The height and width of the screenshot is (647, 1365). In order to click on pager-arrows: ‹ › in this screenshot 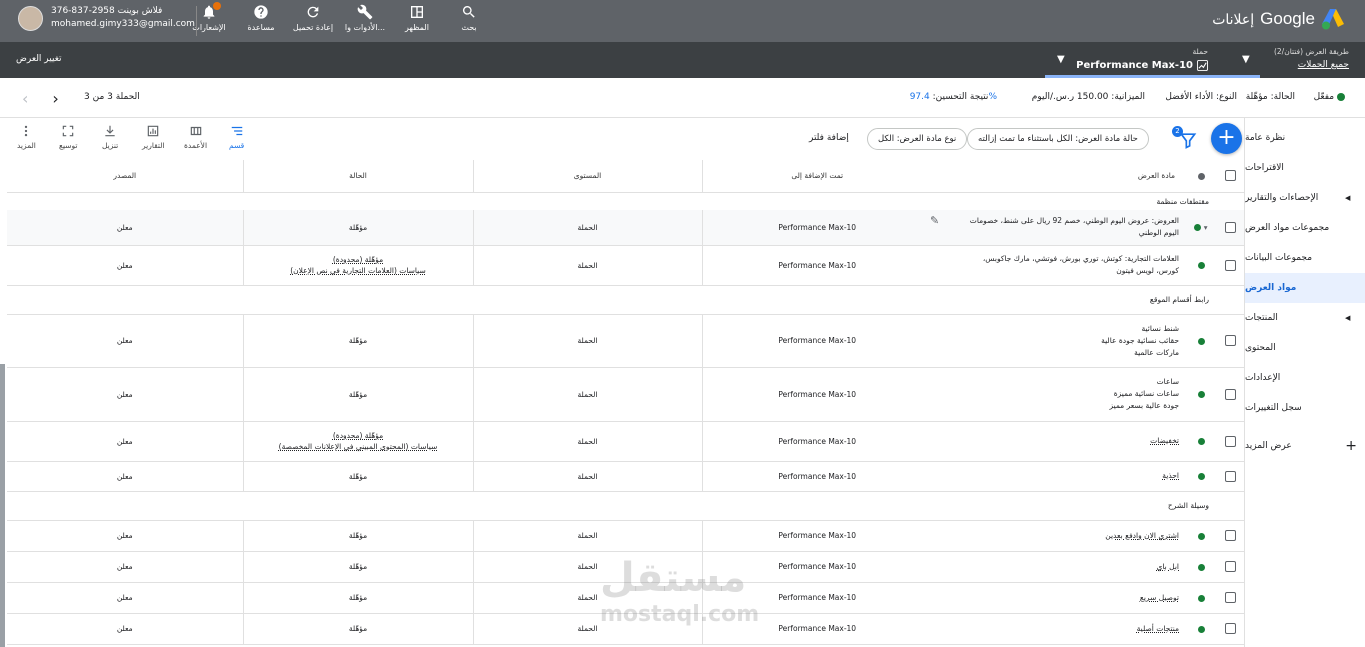, I will do `click(40, 98)`.